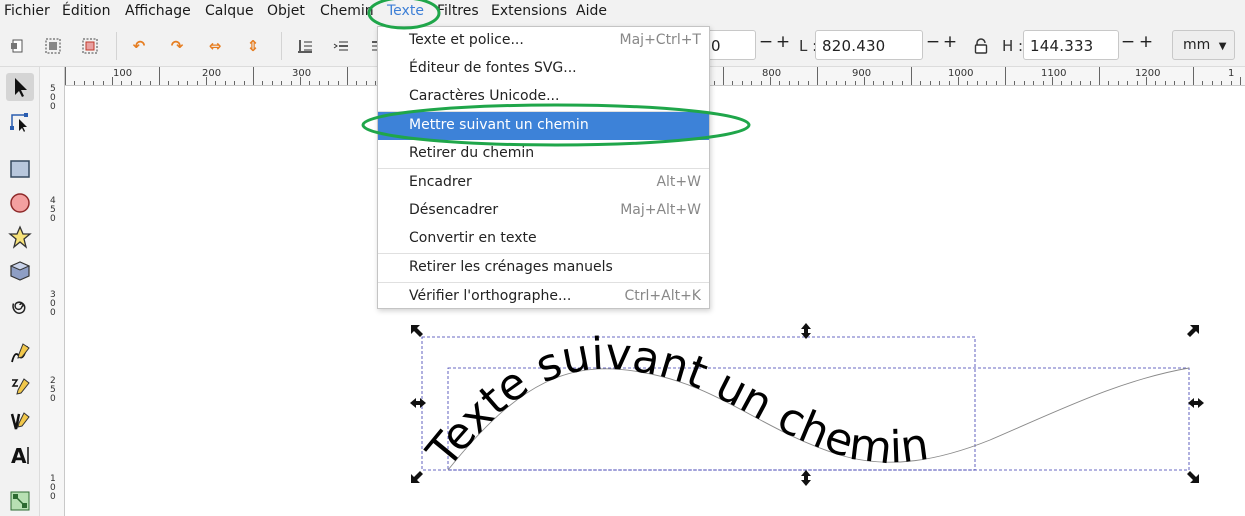 Image resolution: width=1245 pixels, height=516 pixels. I want to click on x-decrement-button: −, so click(766, 42).